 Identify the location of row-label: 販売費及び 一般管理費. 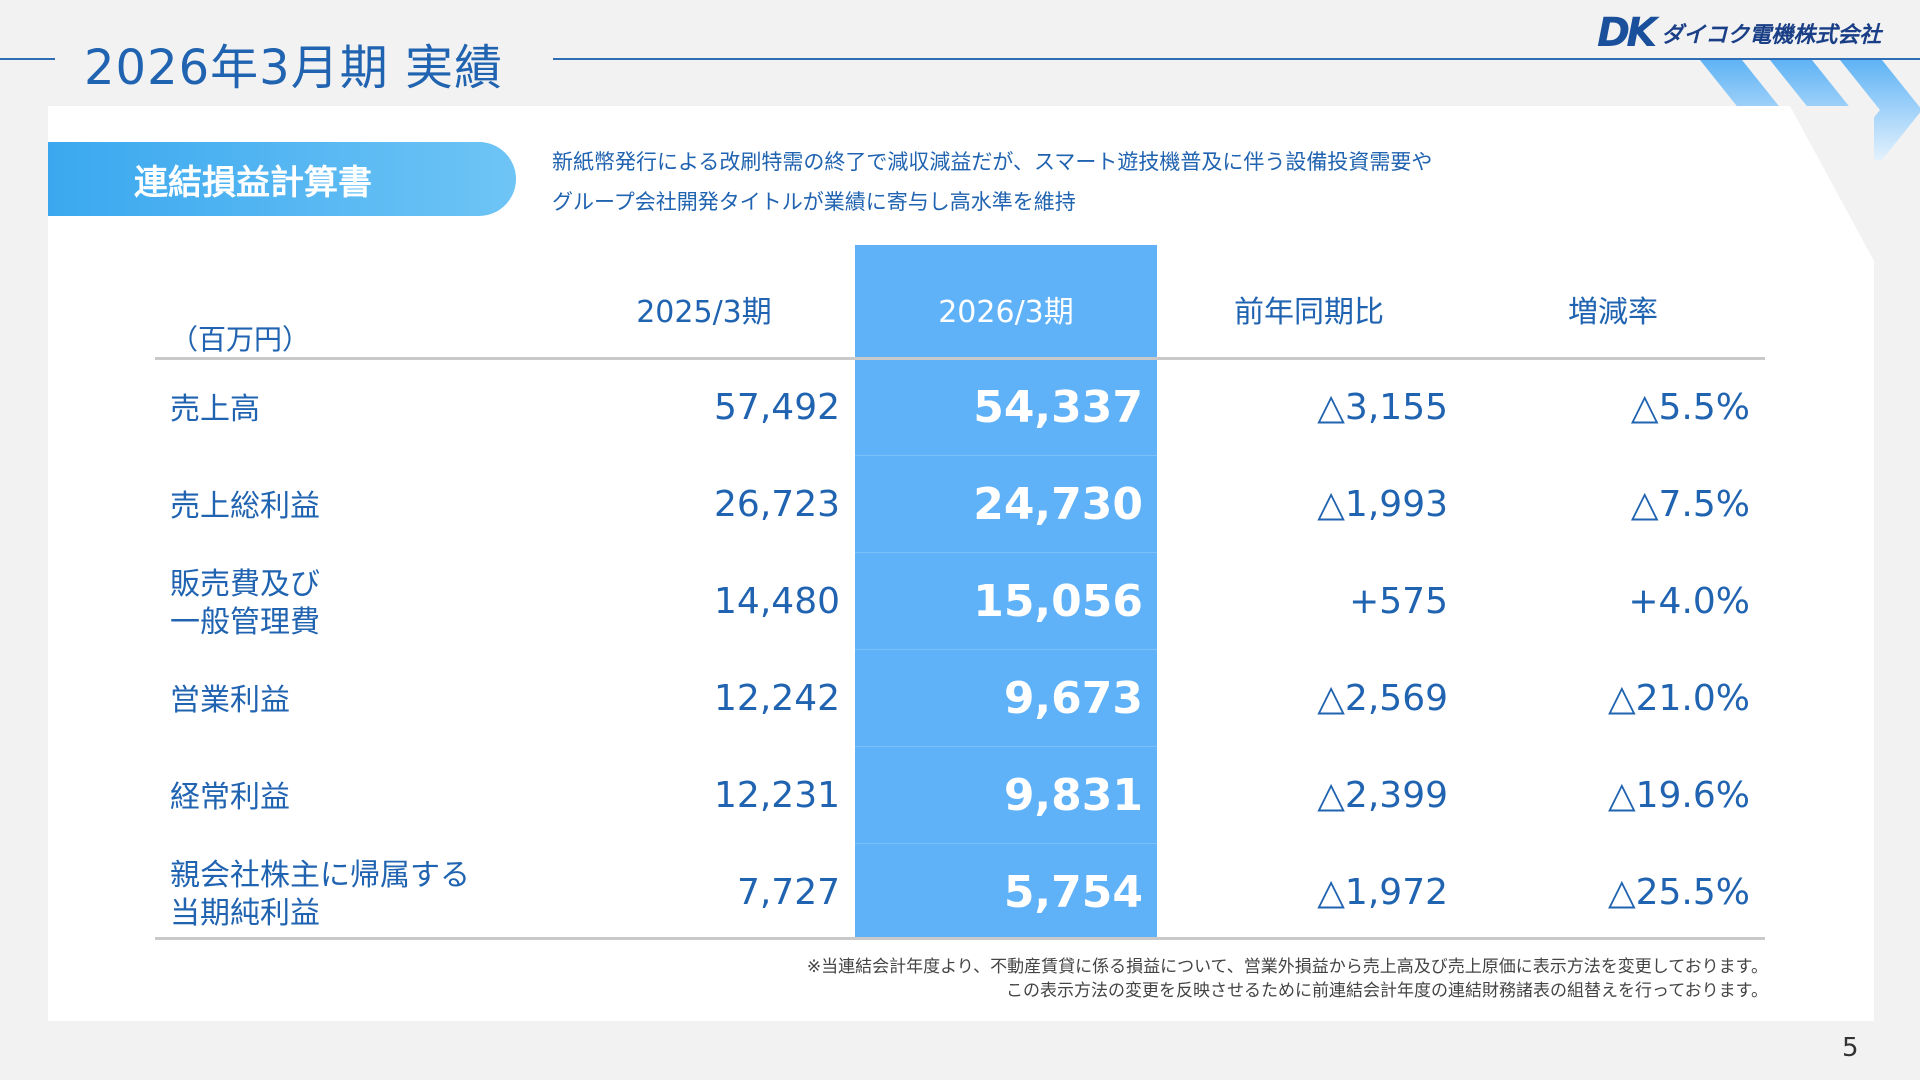
(245, 604).